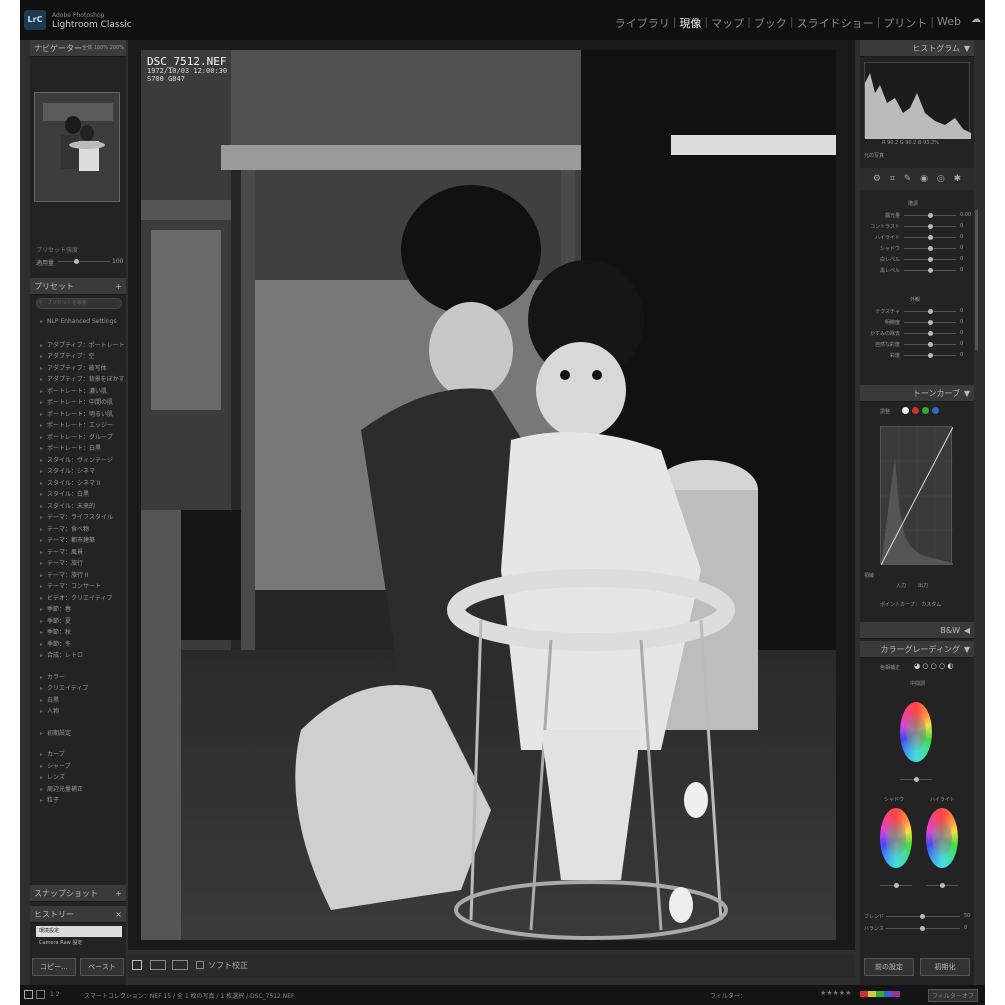  I want to click on preset-group-item: ▸ スタイル：ヴィンテージ, so click(76, 459).